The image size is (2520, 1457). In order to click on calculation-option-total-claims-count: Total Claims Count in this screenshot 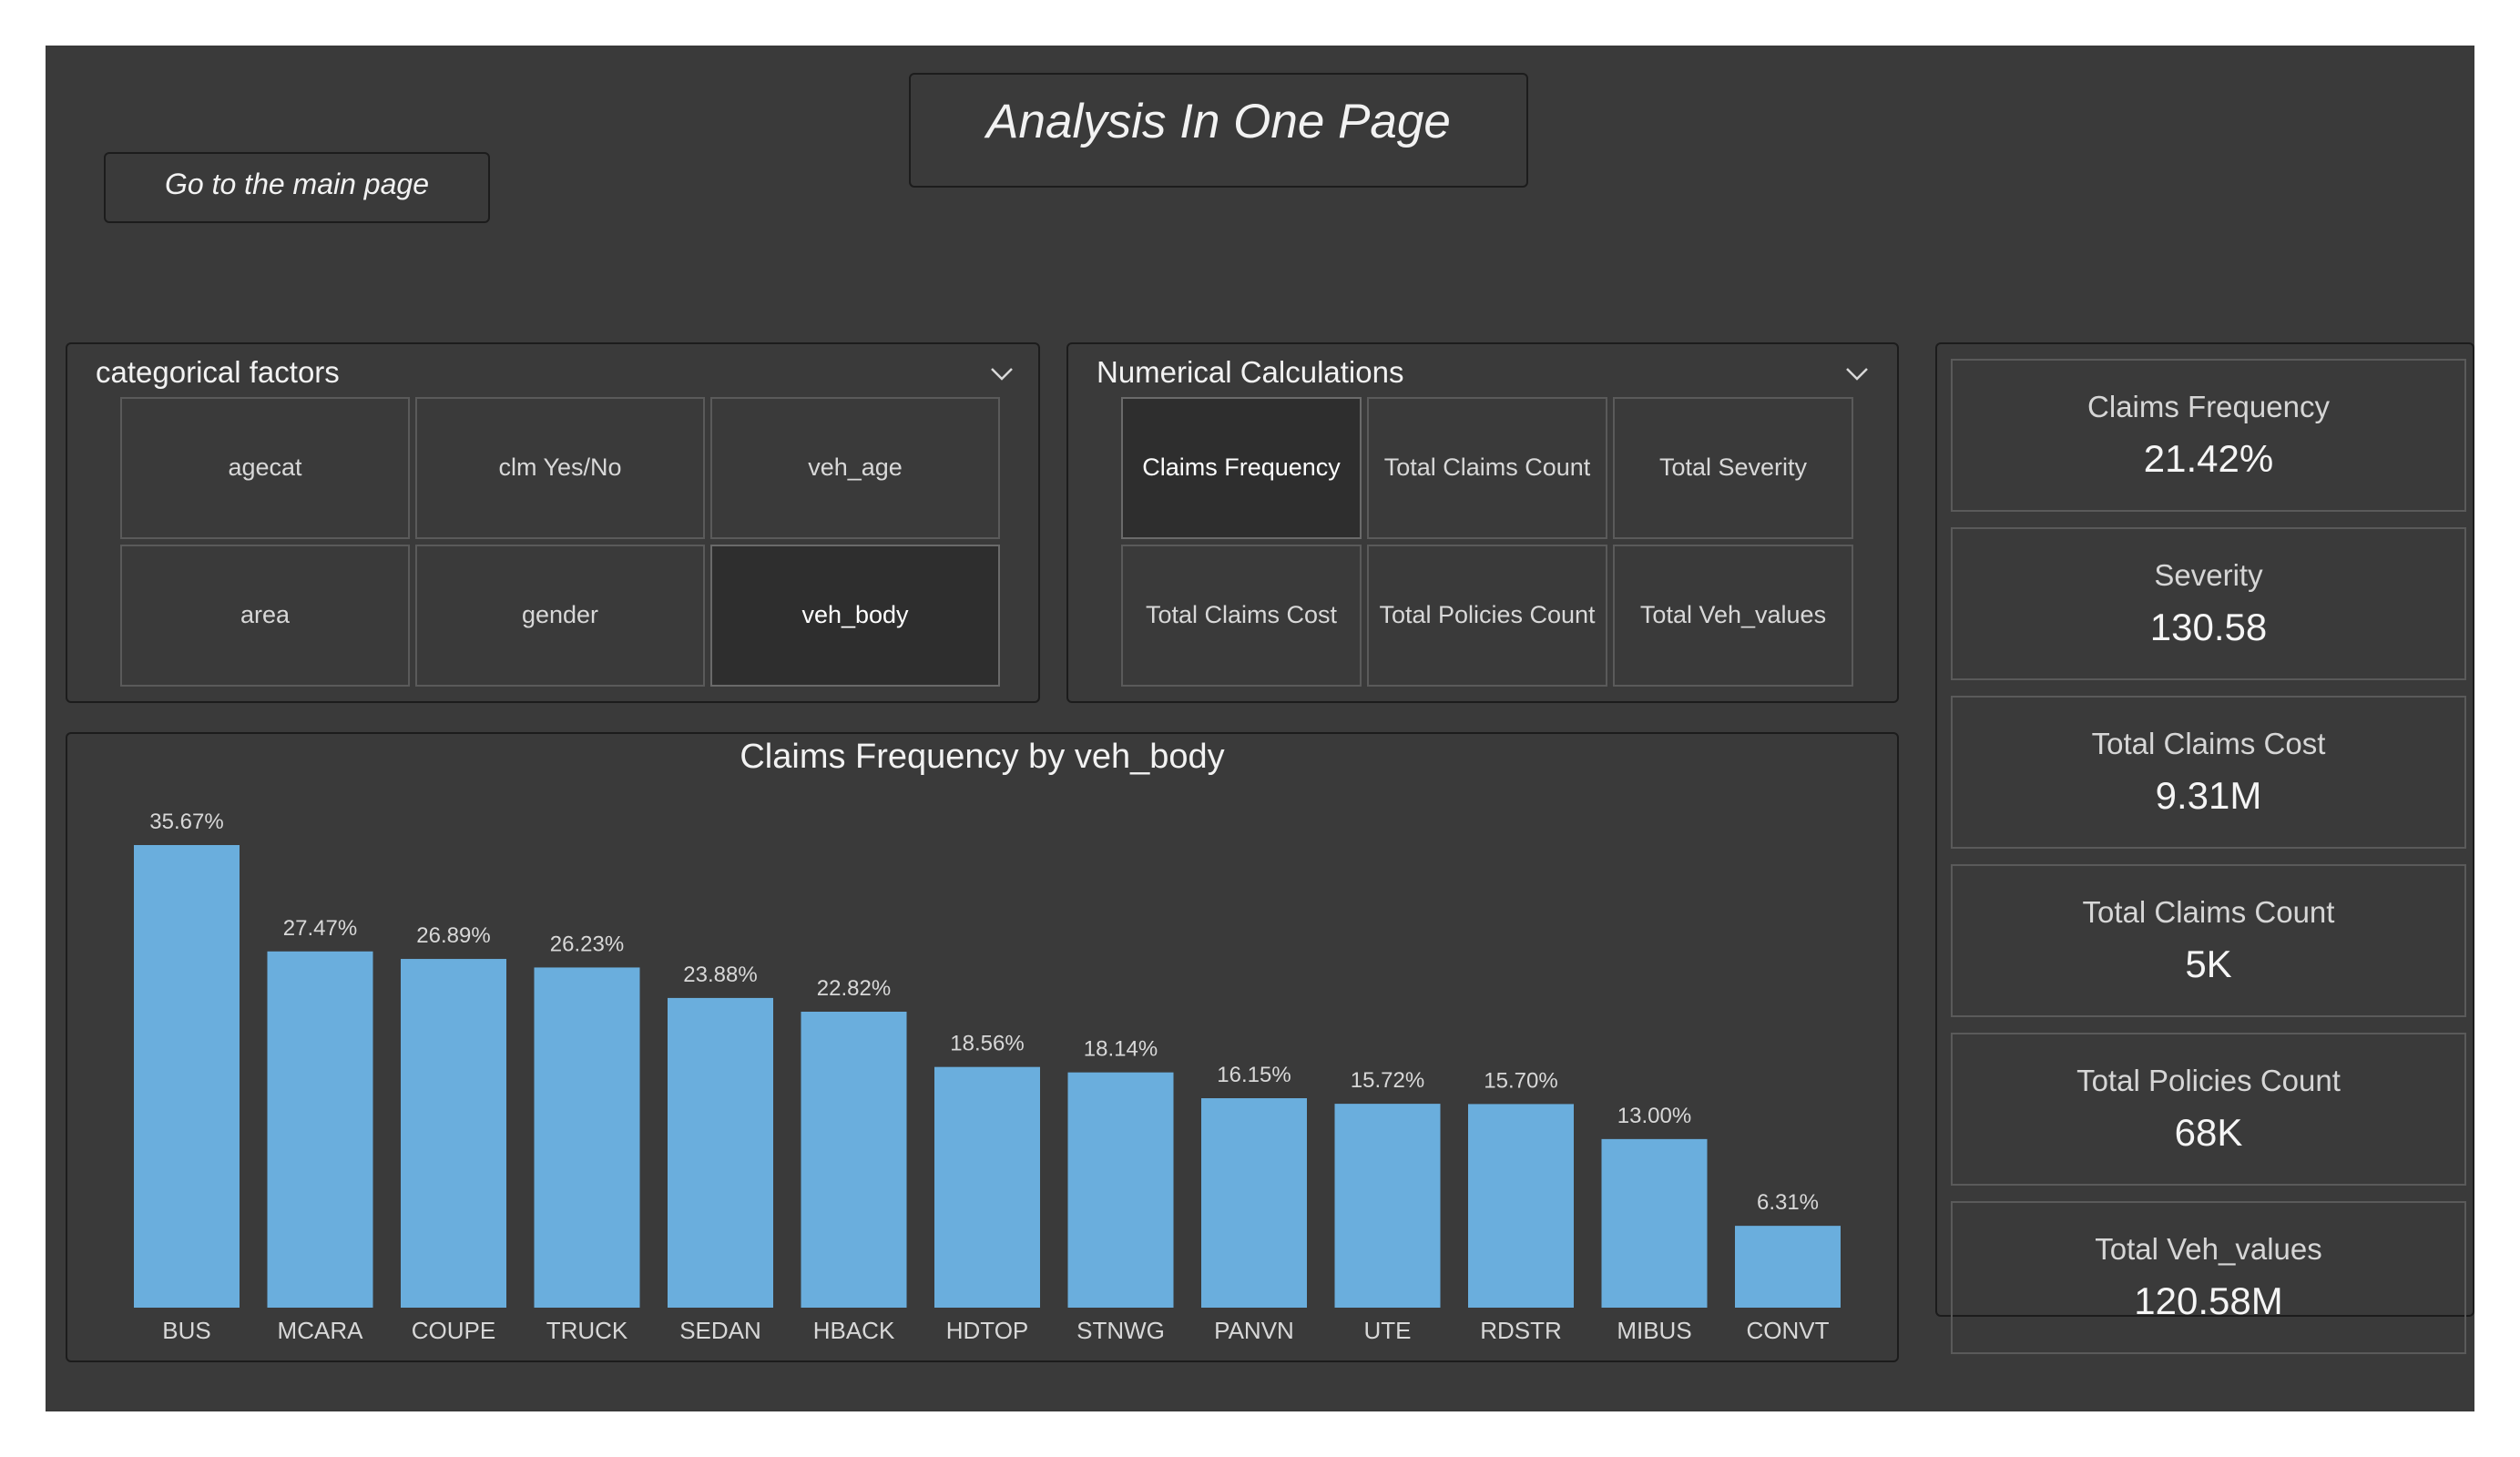, I will do `click(1487, 468)`.